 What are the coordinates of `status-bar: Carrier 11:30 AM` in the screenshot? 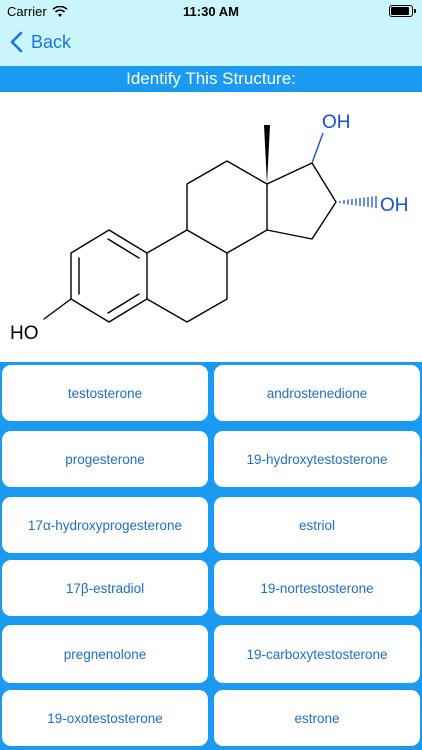 It's located at (211, 11).